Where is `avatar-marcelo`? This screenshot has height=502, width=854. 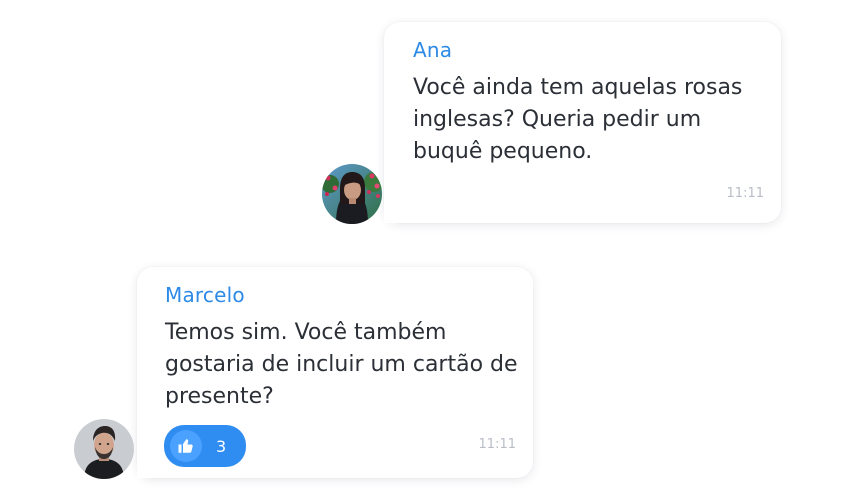
avatar-marcelo is located at coordinates (104, 449).